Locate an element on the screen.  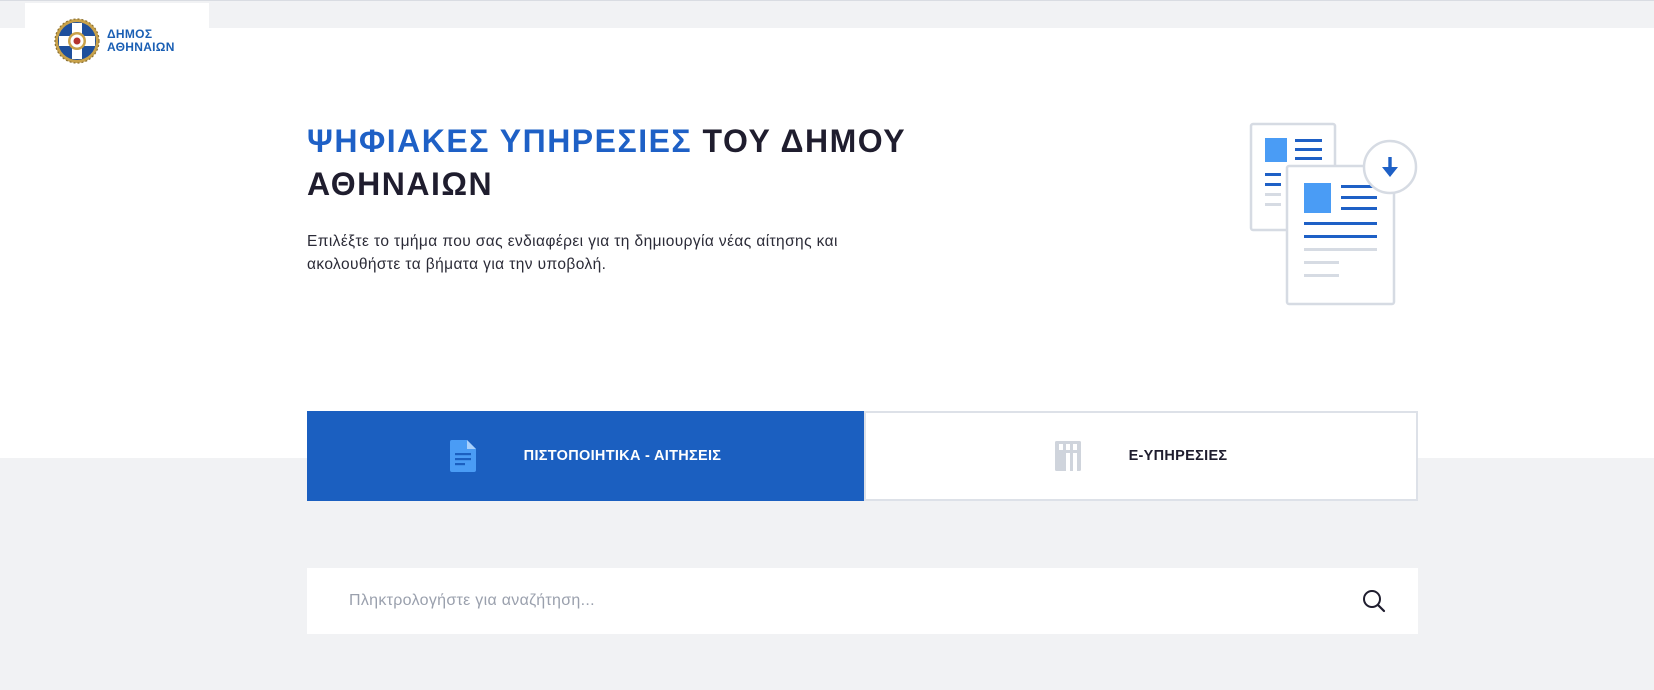
top-bar is located at coordinates (827, 15).